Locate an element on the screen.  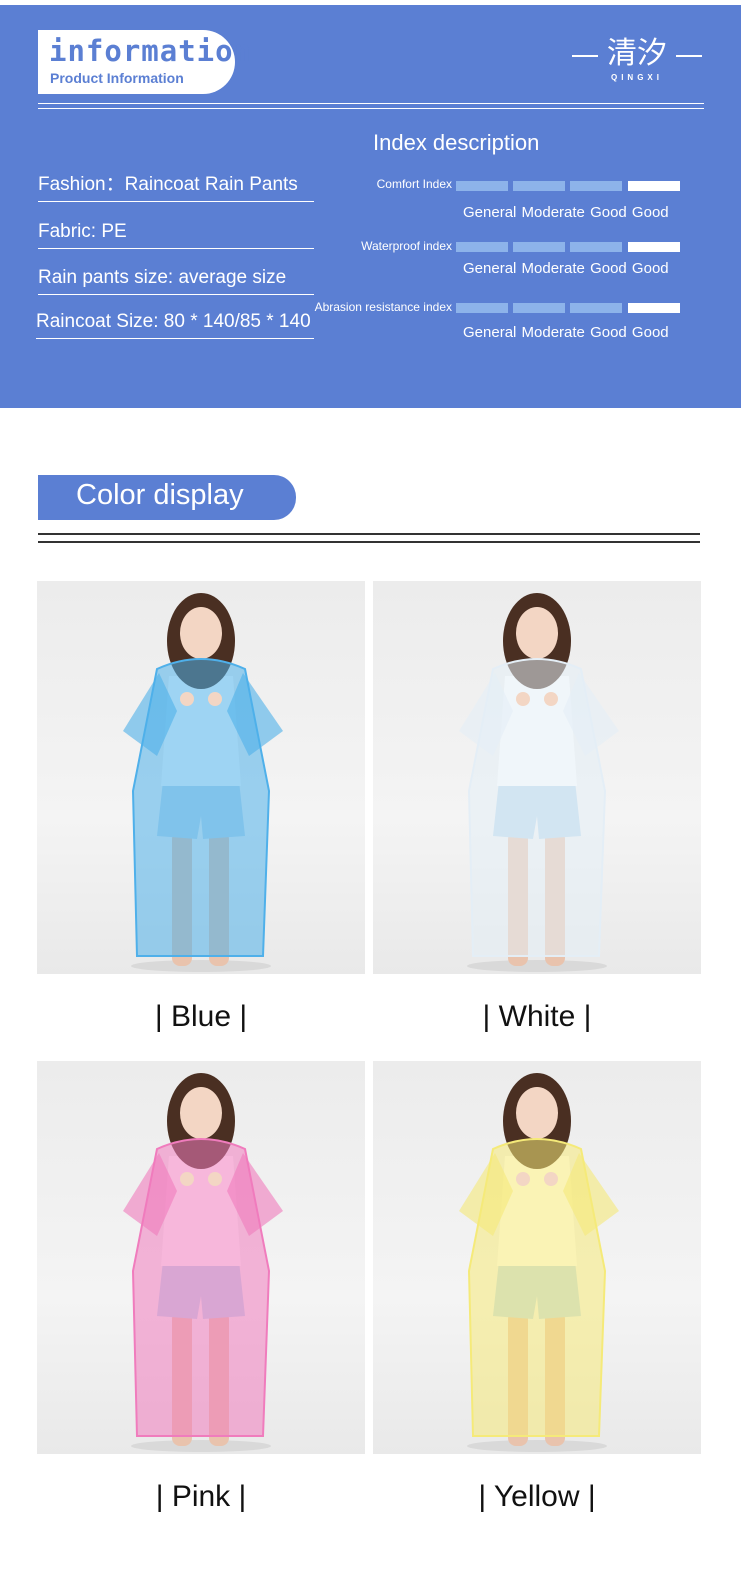
spec-fashion: Fashion：Raincoat Rain Pants is located at coordinates (176, 185).